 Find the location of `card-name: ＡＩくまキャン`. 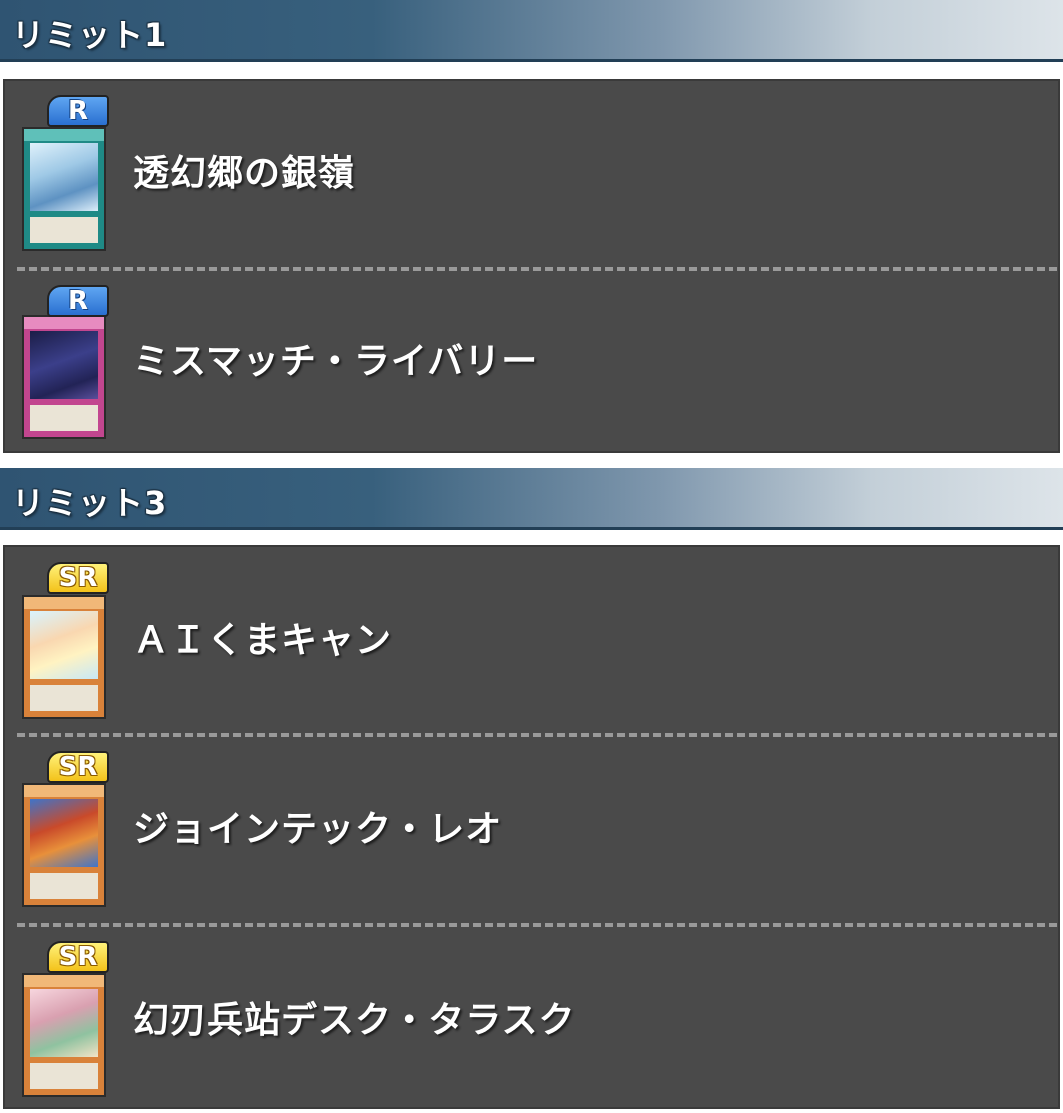

card-name: ＡＩくまキャン is located at coordinates (263, 640).